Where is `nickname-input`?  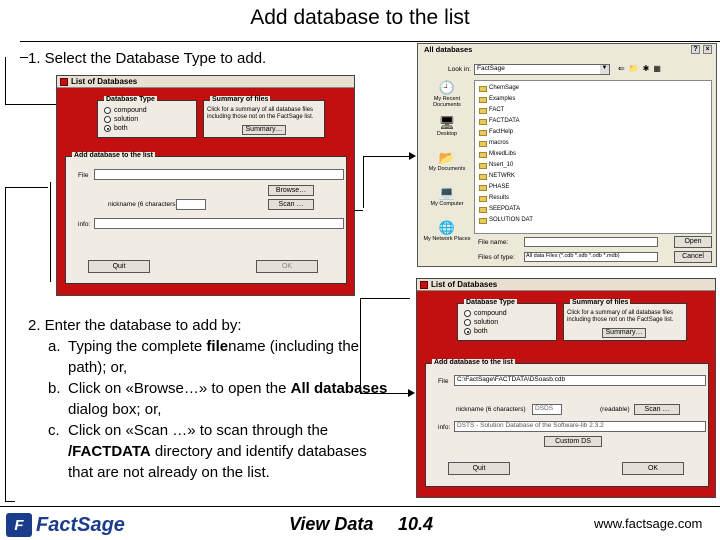
nickname-input is located at coordinates (191, 204).